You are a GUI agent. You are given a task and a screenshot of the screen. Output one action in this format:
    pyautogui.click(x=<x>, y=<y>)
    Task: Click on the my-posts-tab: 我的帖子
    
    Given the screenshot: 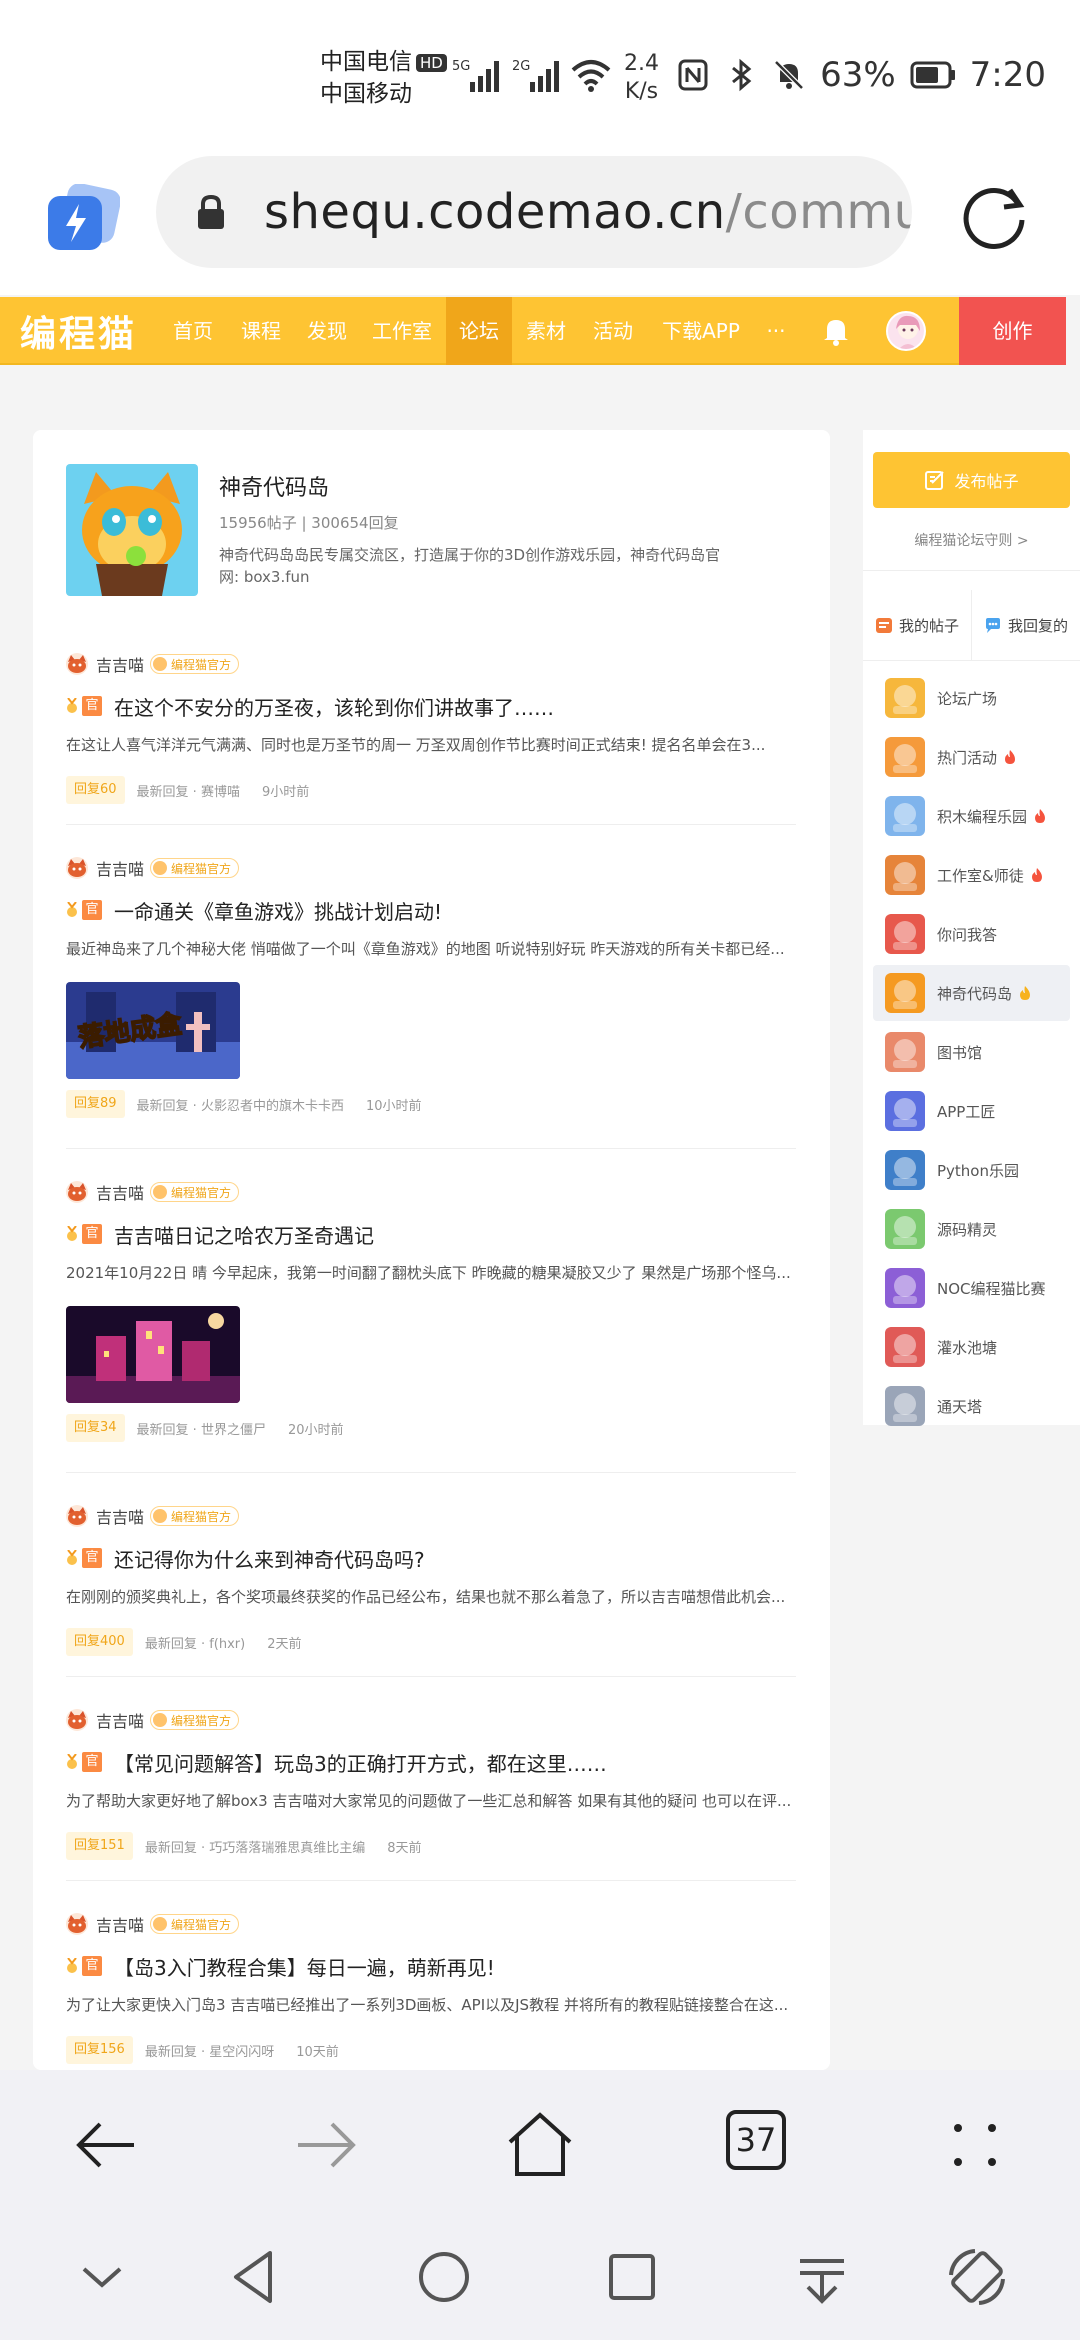 What is the action you would take?
    pyautogui.click(x=917, y=625)
    